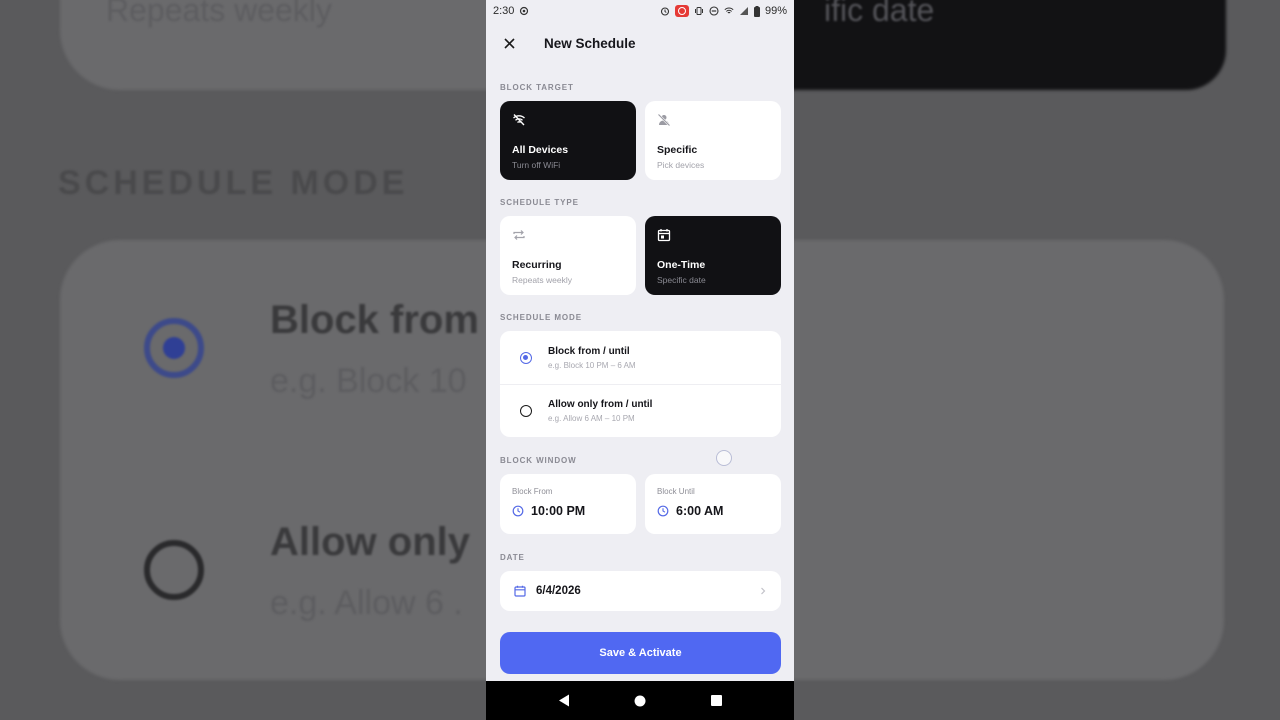 This screenshot has height=720, width=1280. I want to click on mode-title: Allow only from / until, so click(600, 404).